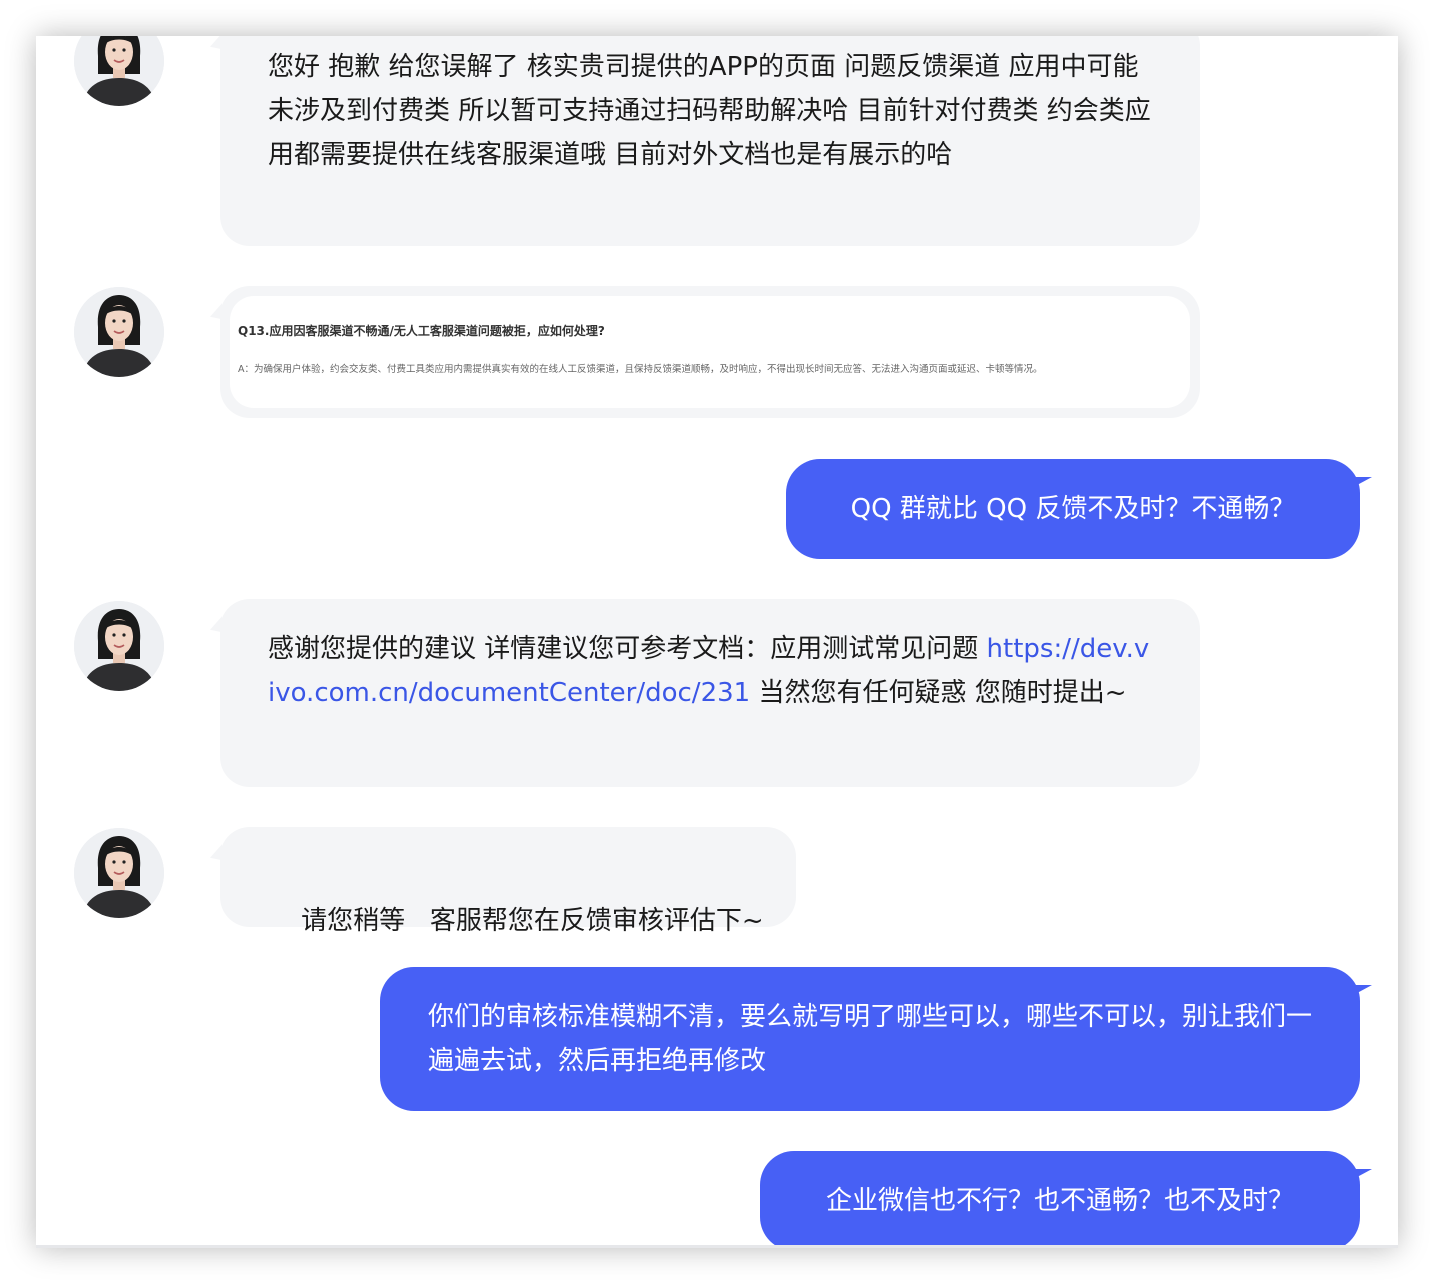 This screenshot has width=1434, height=1284. Describe the element at coordinates (938, 693) in the screenshot. I see `message-text: 当然您有任何疑惑 您随时提出~` at that location.